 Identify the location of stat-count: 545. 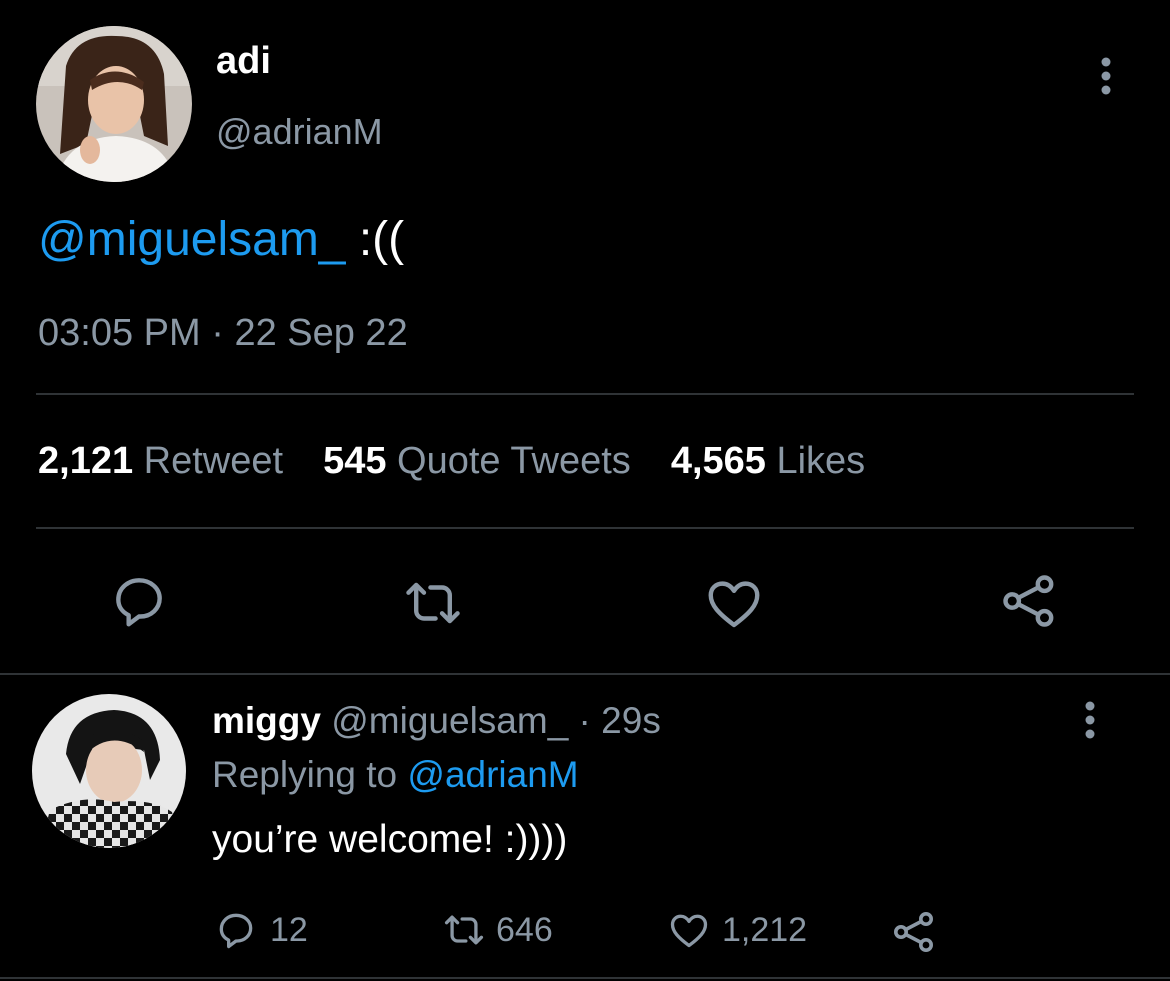
(355, 461).